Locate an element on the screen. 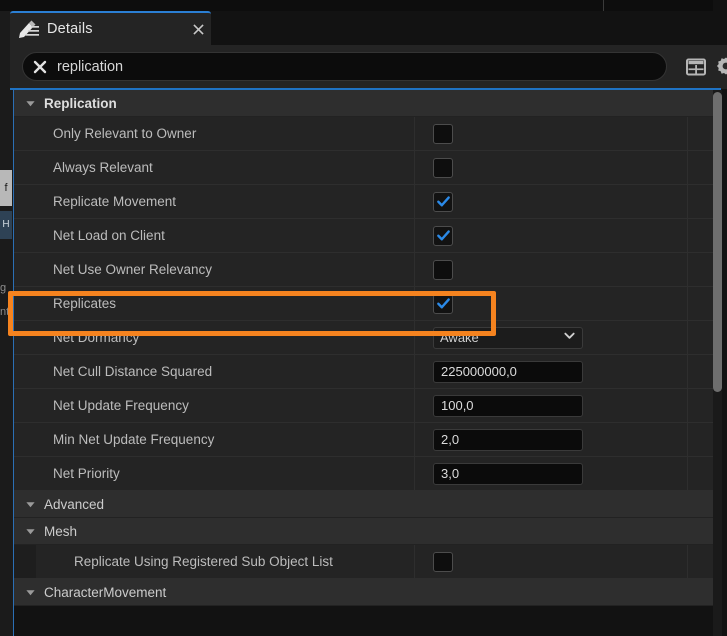  top-bar-divider is located at coordinates (603, 5).